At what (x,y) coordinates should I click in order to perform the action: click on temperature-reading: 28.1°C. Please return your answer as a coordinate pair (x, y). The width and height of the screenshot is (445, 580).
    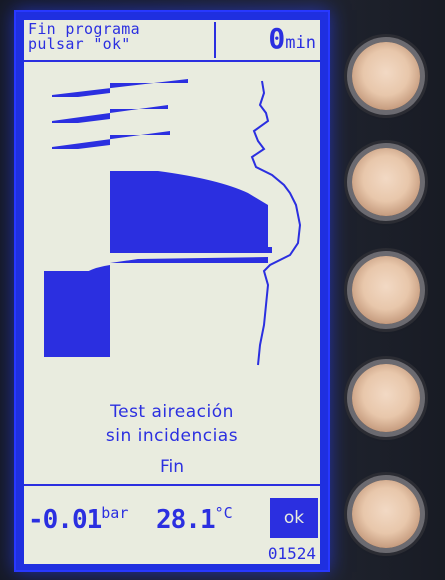
    Looking at the image, I should click on (194, 519).